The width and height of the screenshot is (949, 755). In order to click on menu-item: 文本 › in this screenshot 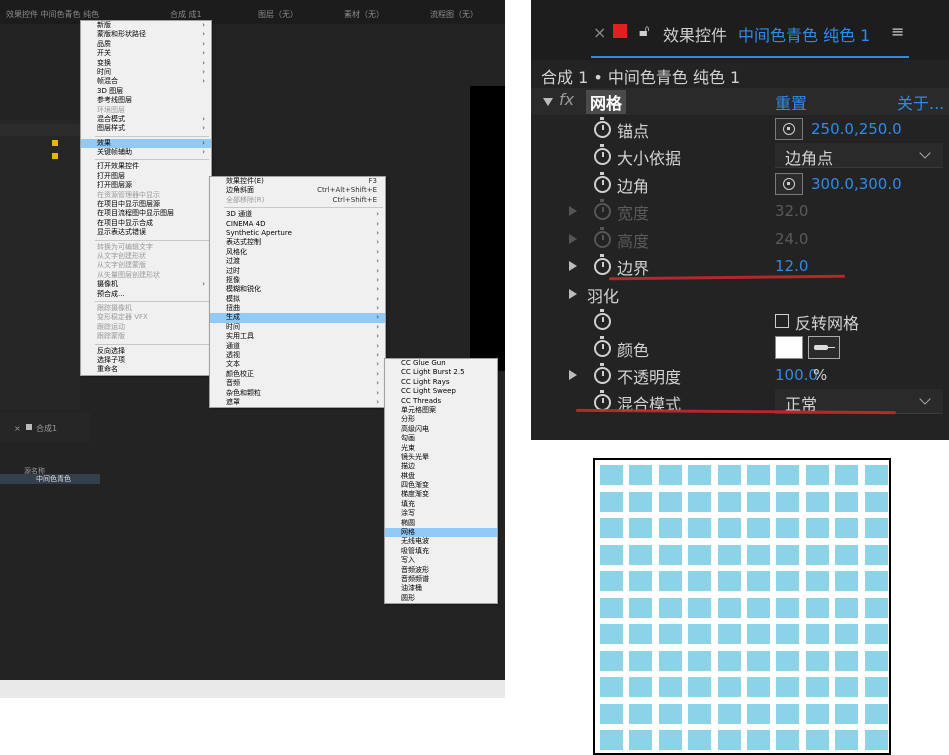, I will do `click(297, 364)`.